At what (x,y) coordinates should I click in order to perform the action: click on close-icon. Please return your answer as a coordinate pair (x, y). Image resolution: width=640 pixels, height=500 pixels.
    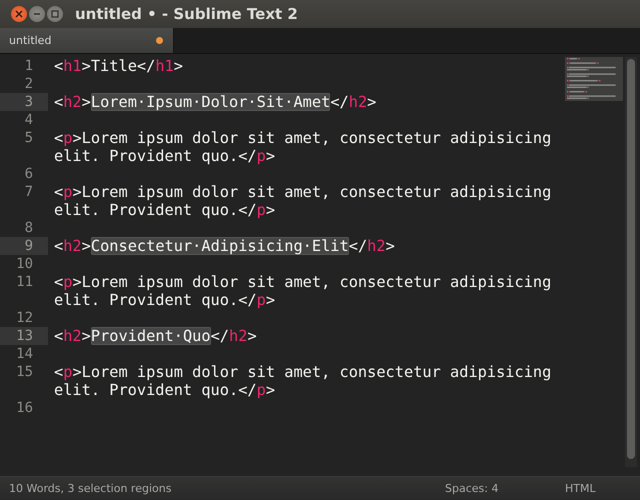
    Looking at the image, I should click on (19, 14).